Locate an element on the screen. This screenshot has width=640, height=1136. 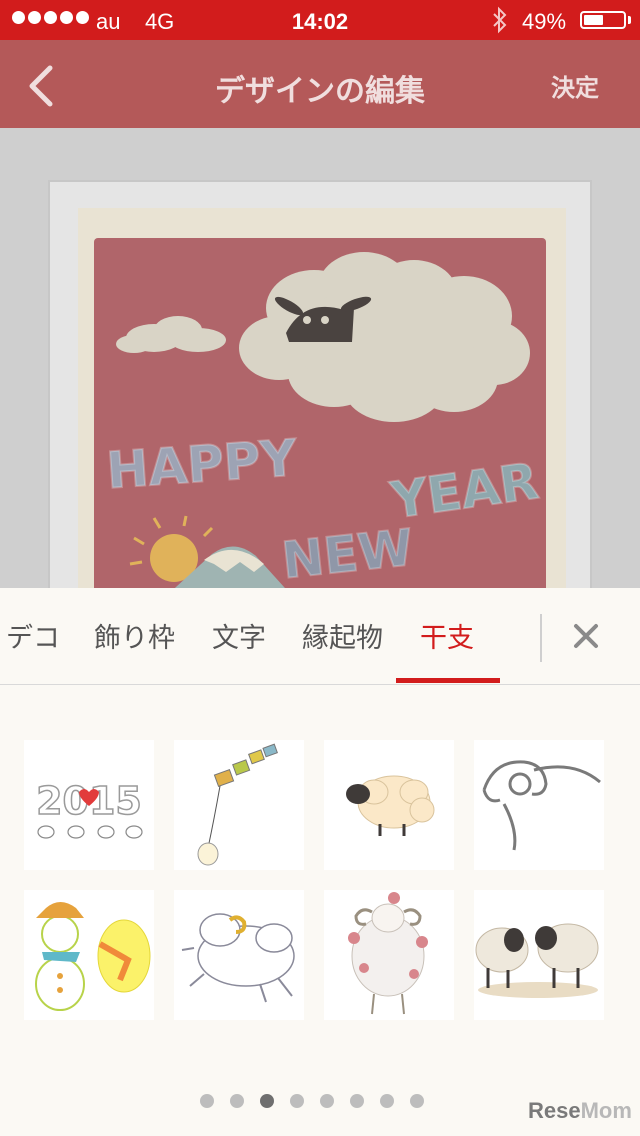
bluetooth-icon is located at coordinates (500, 20).